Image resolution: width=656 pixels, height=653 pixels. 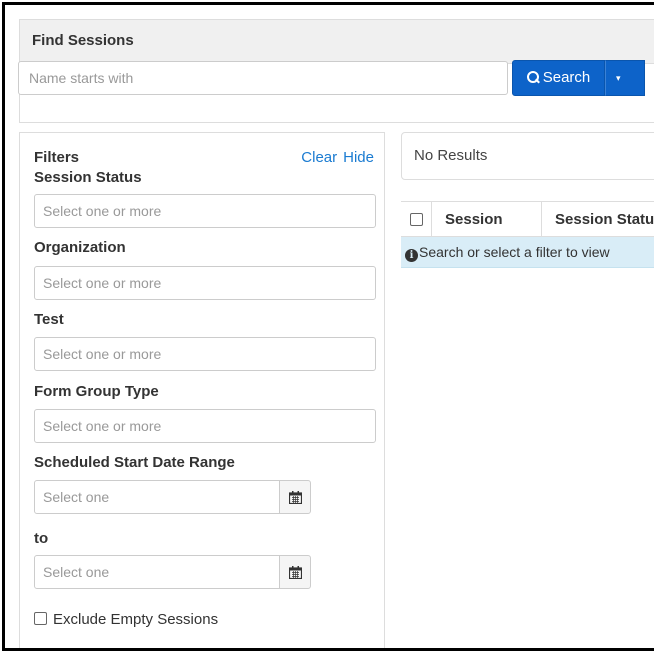 I want to click on info-message-text: Search or select a filter to view, so click(x=514, y=252).